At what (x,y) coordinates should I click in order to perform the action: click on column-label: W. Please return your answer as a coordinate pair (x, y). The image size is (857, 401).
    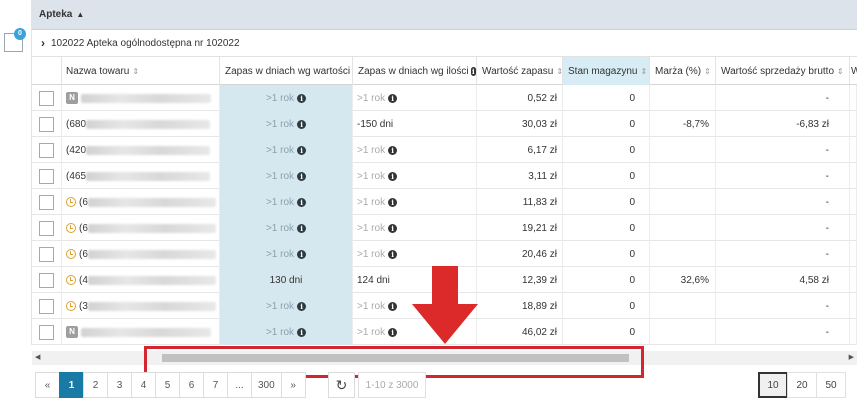
    Looking at the image, I should click on (854, 71).